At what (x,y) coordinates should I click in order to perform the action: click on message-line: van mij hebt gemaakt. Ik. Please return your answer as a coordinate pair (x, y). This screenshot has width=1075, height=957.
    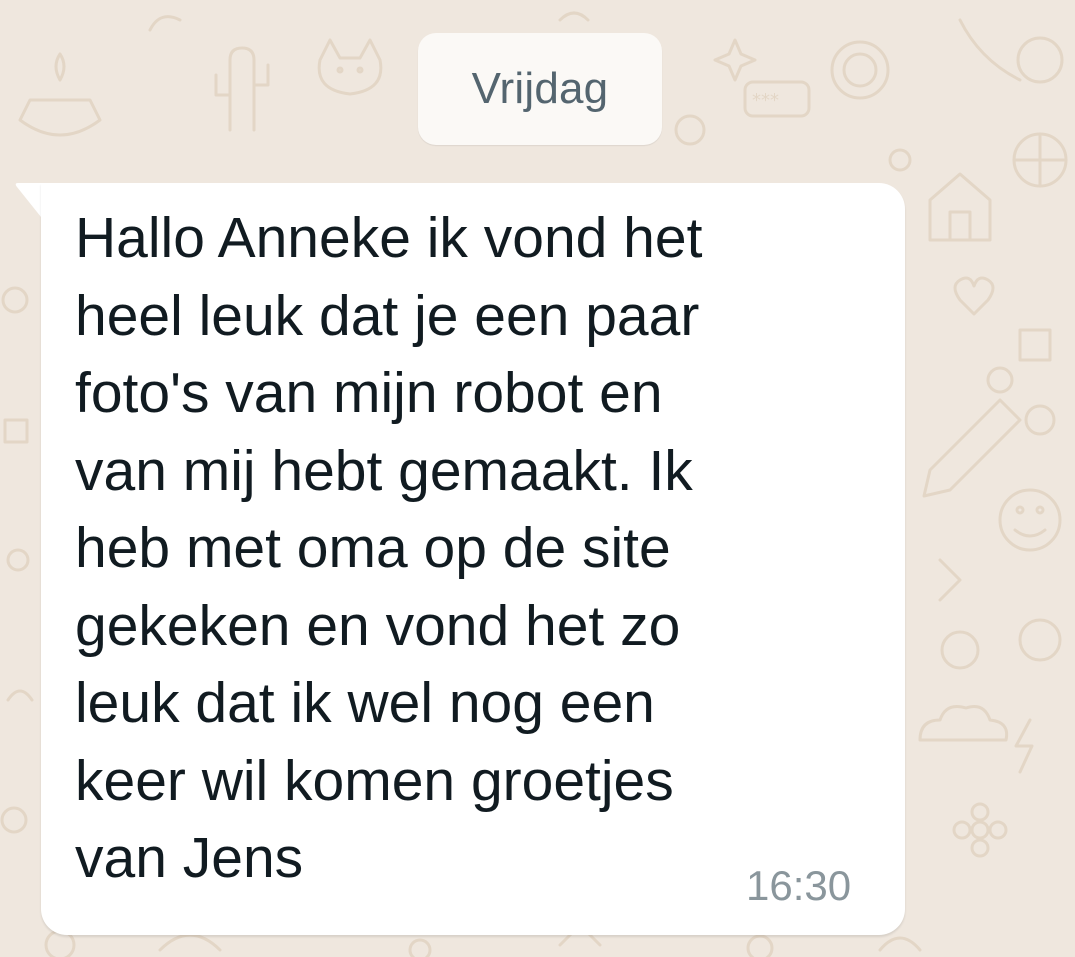
    Looking at the image, I should click on (384, 470).